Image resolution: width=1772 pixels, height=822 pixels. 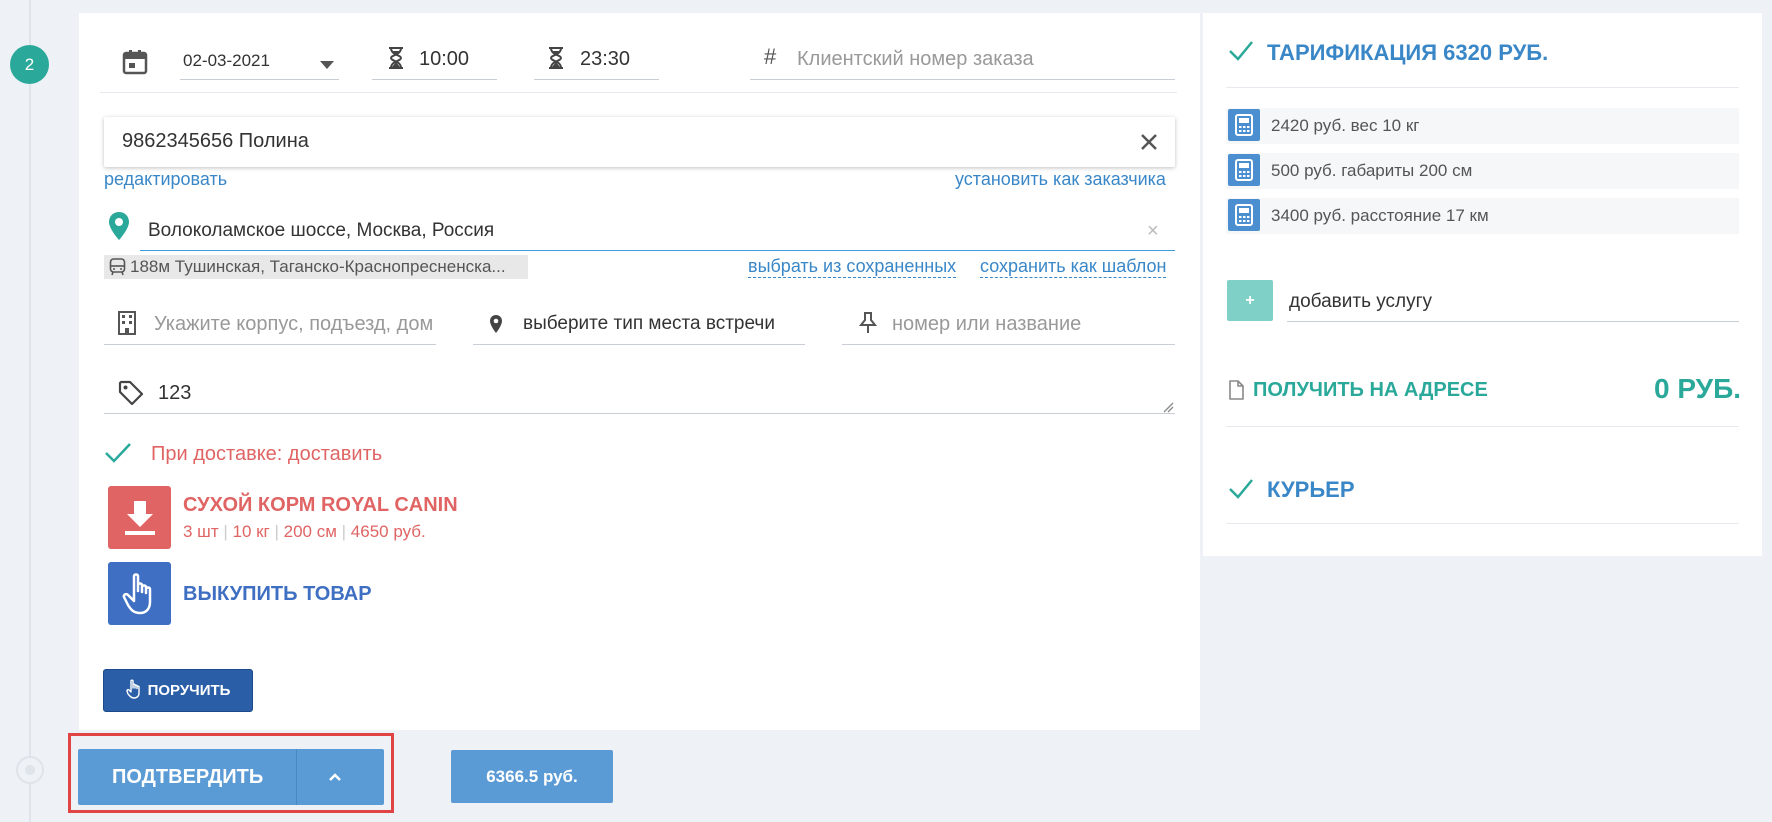 What do you see at coordinates (1168, 409) in the screenshot?
I see `resize-handle-icon` at bounding box center [1168, 409].